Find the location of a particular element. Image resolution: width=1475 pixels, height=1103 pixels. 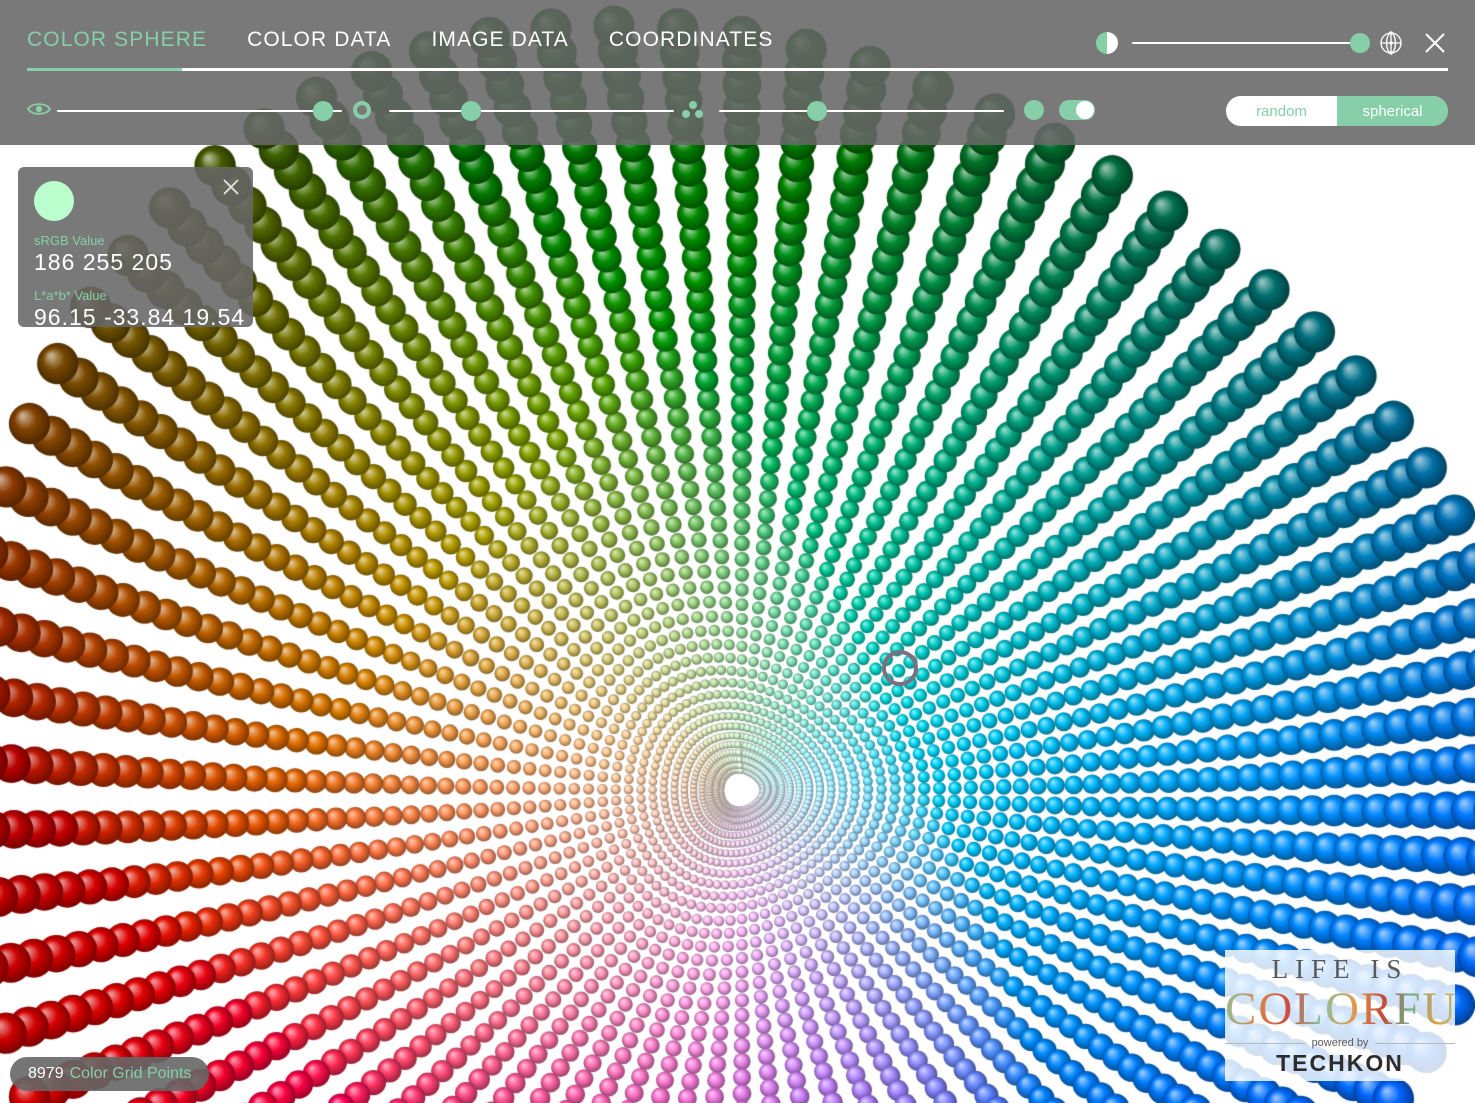

srgb-value: 186 255 205 is located at coordinates (103, 262).